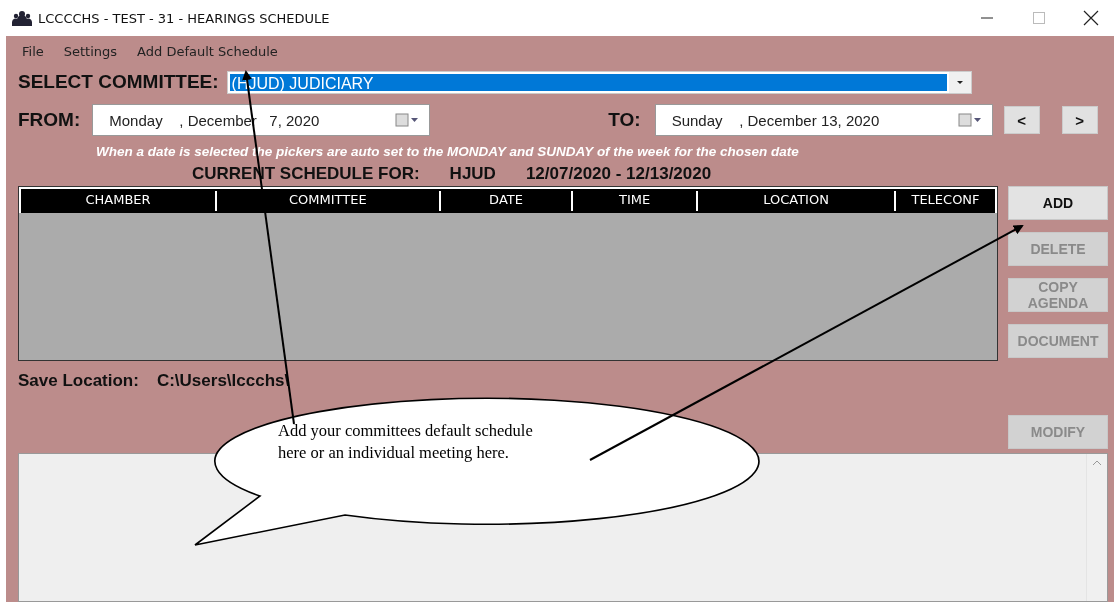  What do you see at coordinates (472, 174) in the screenshot?
I see `schedule-committee: HJUD` at bounding box center [472, 174].